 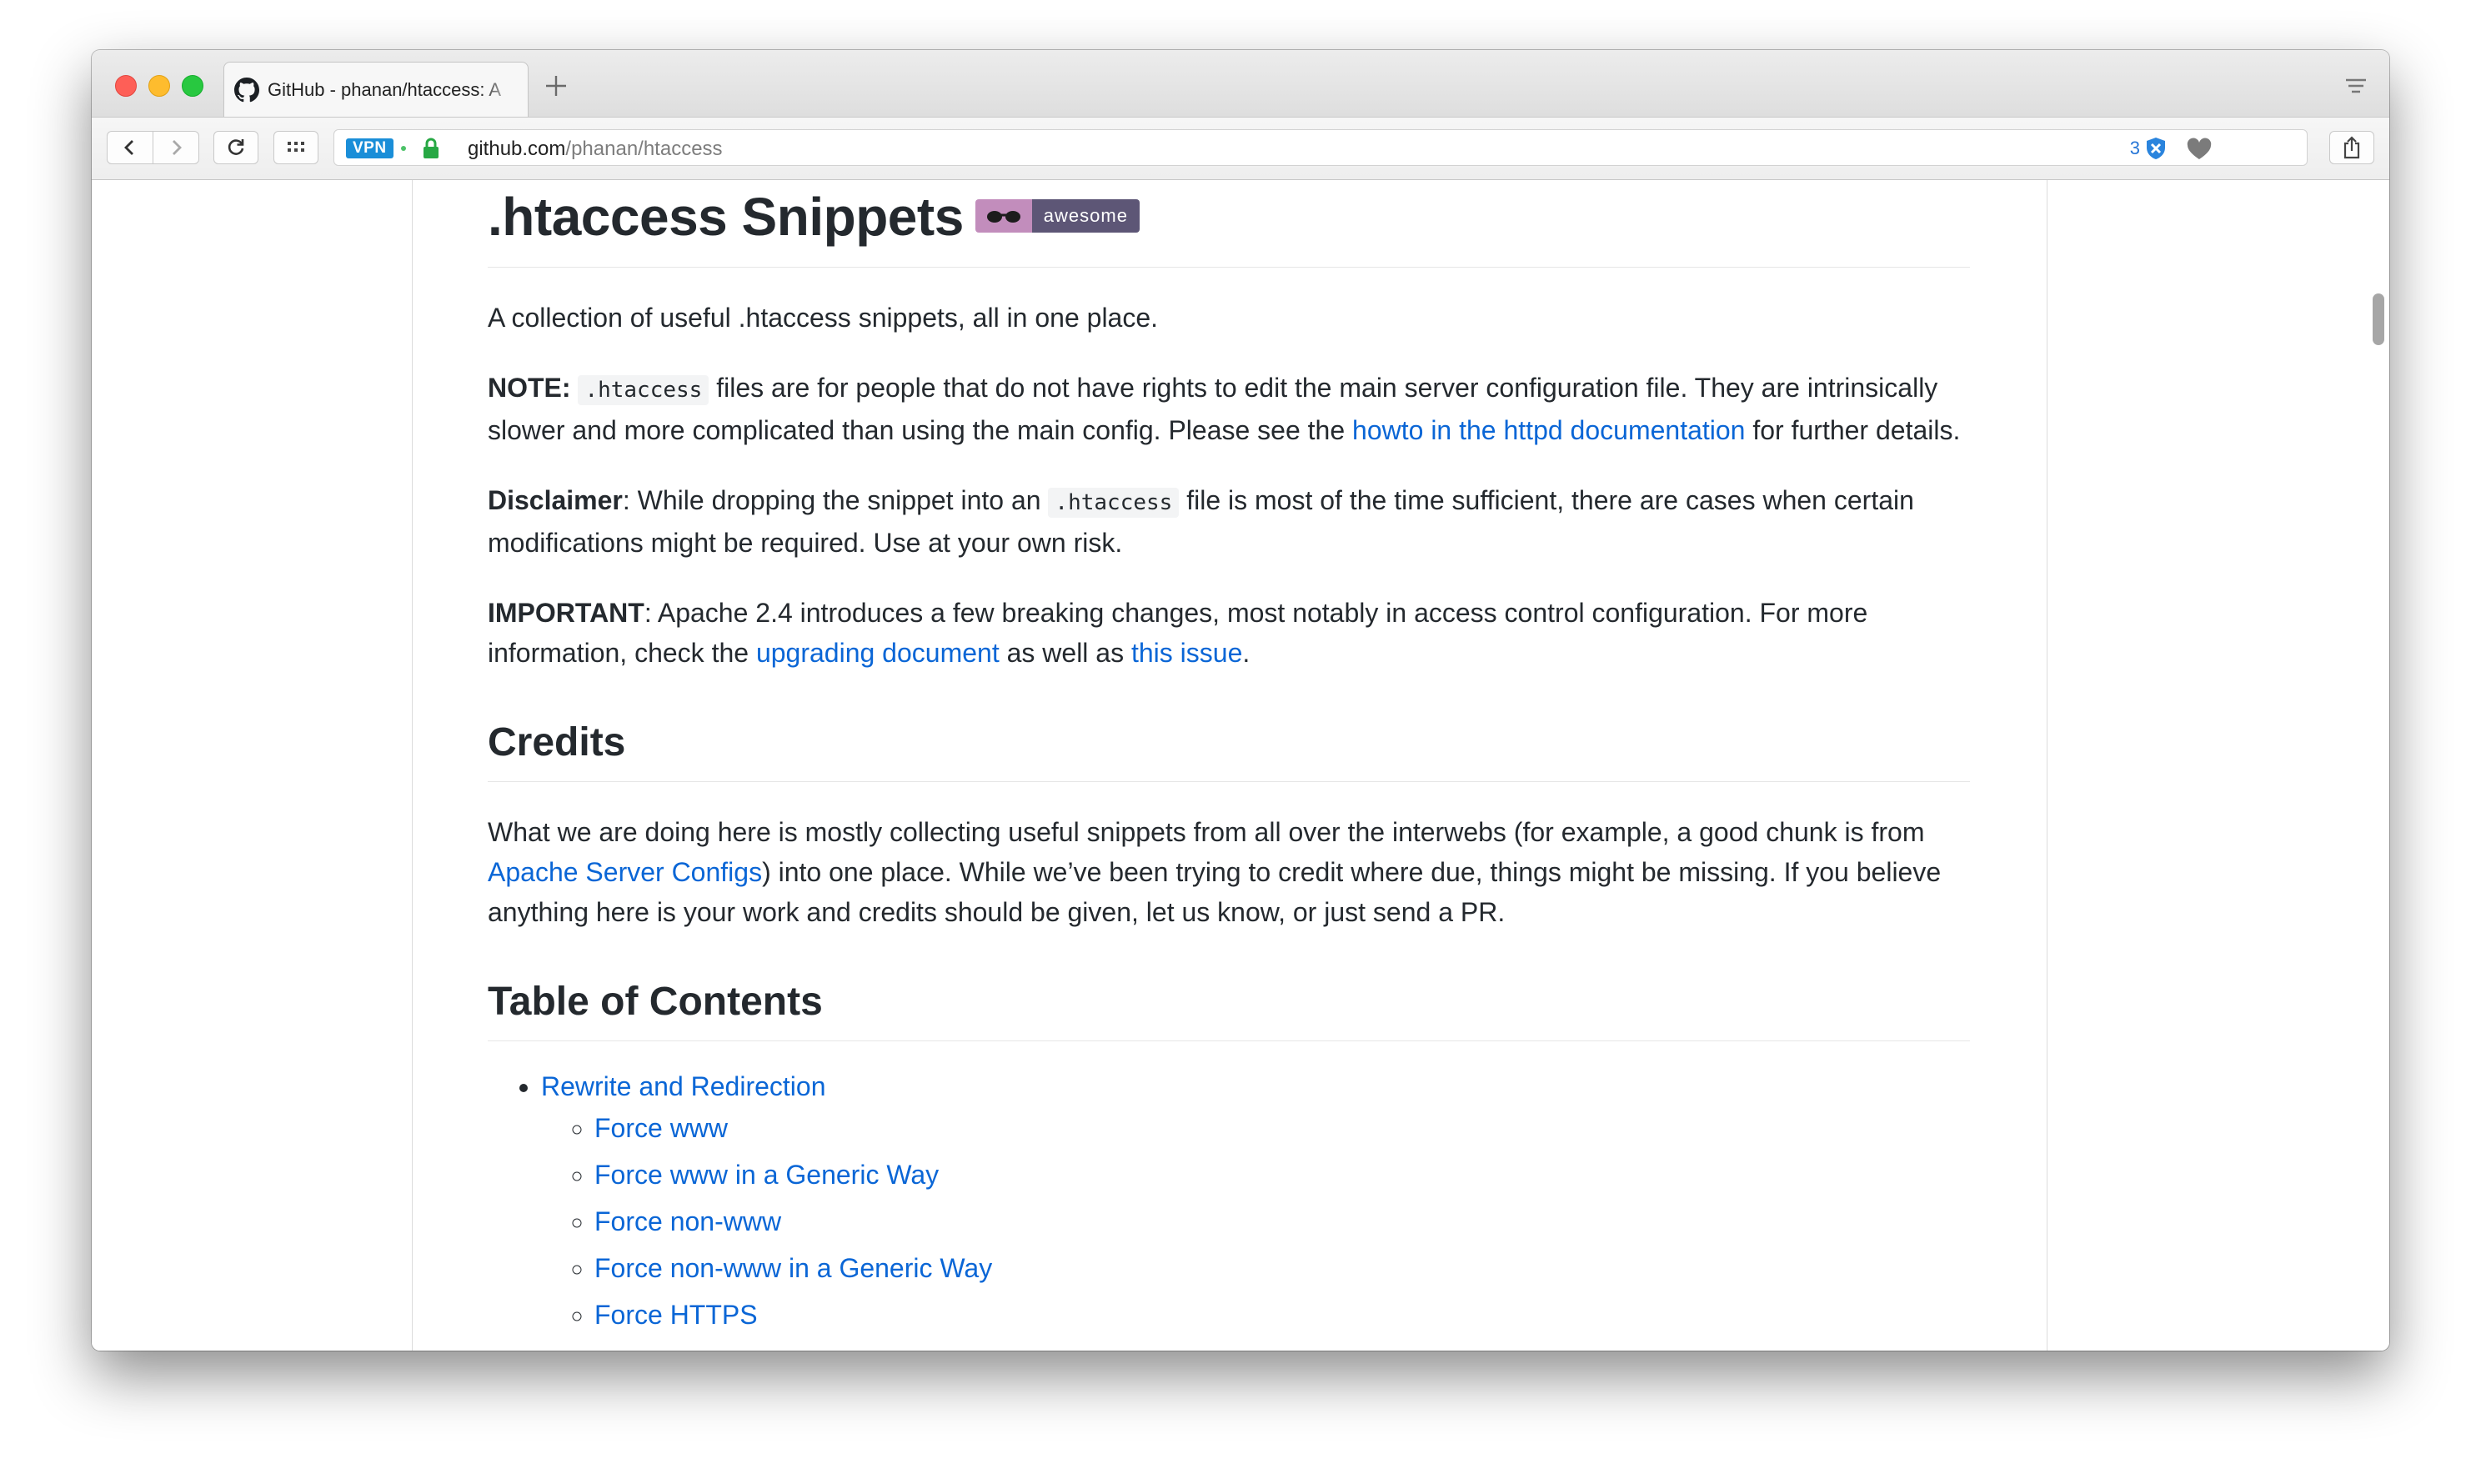 I want to click on tab-github-htaccess: GitHub - phanan/htaccess: A, so click(x=376, y=89).